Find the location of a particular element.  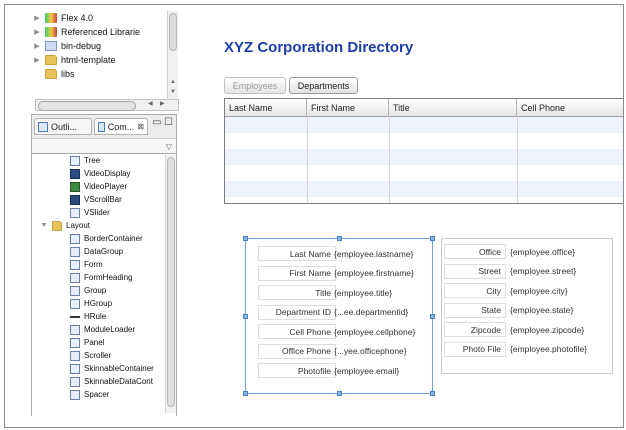

form-label: Photofile is located at coordinates (297, 370).